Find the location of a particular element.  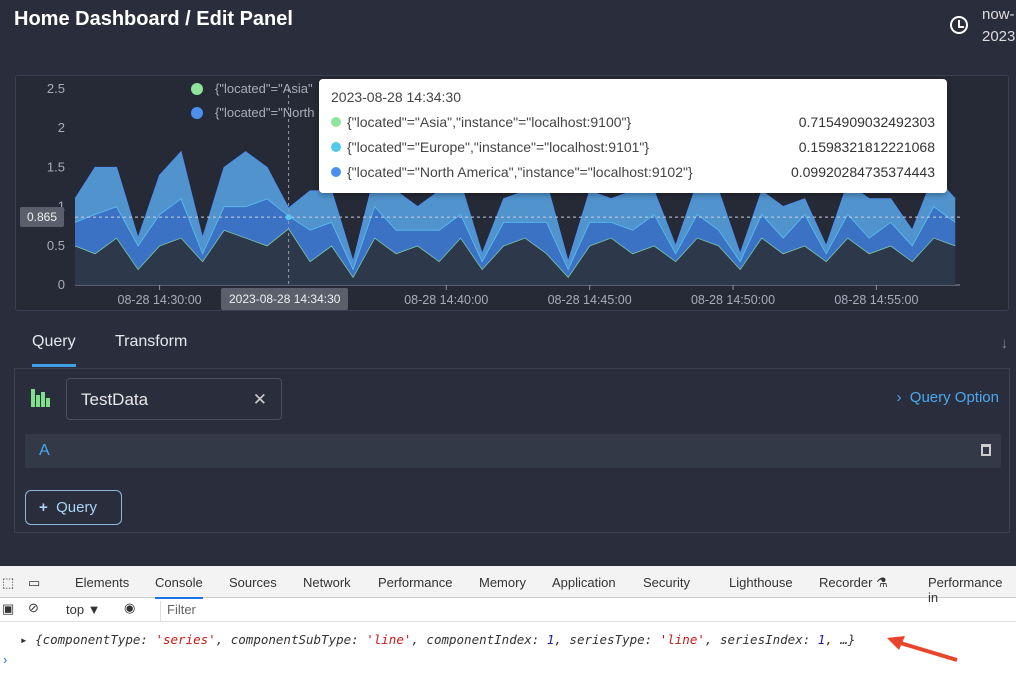

device-toolbar-icon: ▭ is located at coordinates (34, 583).